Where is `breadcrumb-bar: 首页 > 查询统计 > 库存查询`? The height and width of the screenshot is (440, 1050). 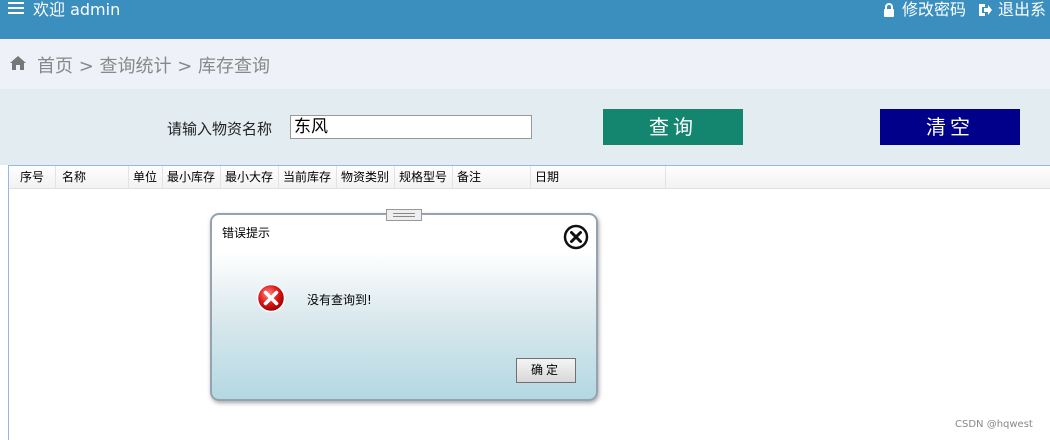
breadcrumb-bar: 首页 > 查询统计 > 库存查询 is located at coordinates (525, 64).